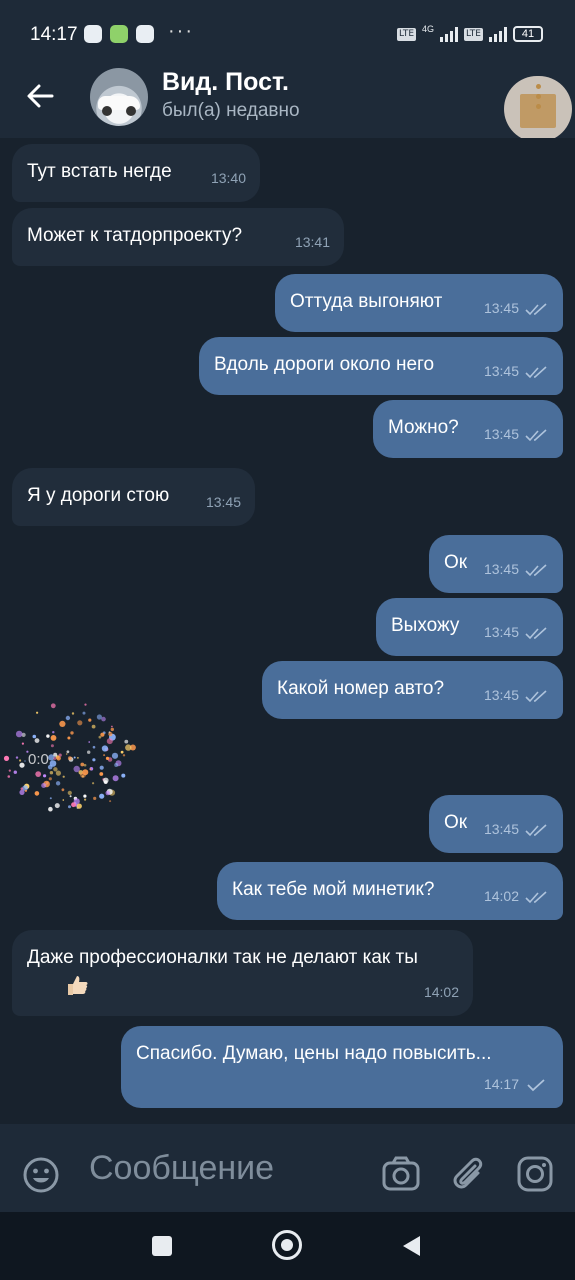 The image size is (575, 1280). What do you see at coordinates (536, 1084) in the screenshot?
I see `sent-check-icon` at bounding box center [536, 1084].